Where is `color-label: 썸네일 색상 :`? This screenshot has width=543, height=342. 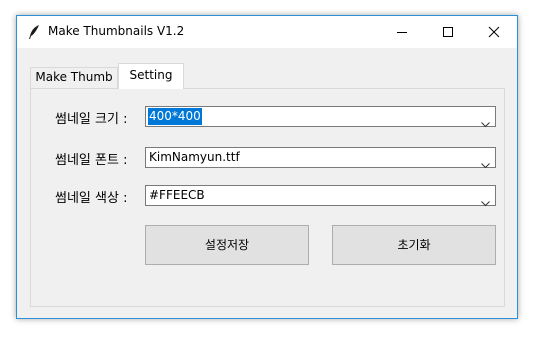
color-label: 썸네일 색상 : is located at coordinates (91, 198).